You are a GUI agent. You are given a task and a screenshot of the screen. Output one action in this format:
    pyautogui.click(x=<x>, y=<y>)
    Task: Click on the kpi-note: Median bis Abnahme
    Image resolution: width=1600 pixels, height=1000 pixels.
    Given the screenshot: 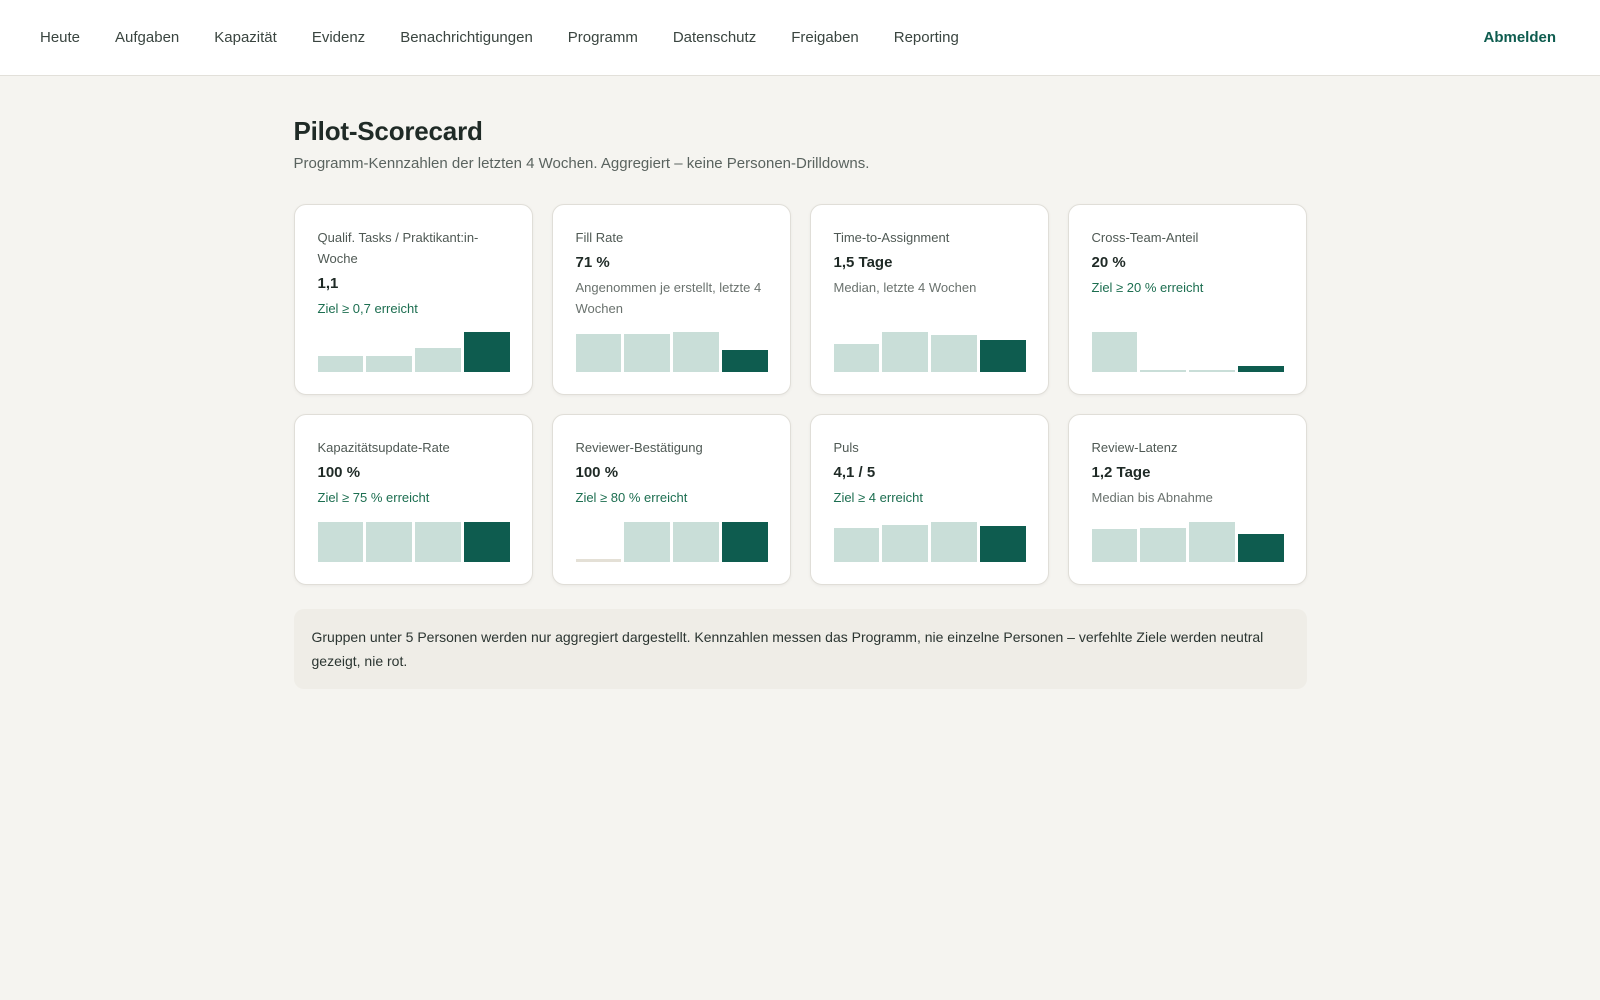 What is the action you would take?
    pyautogui.click(x=1152, y=497)
    